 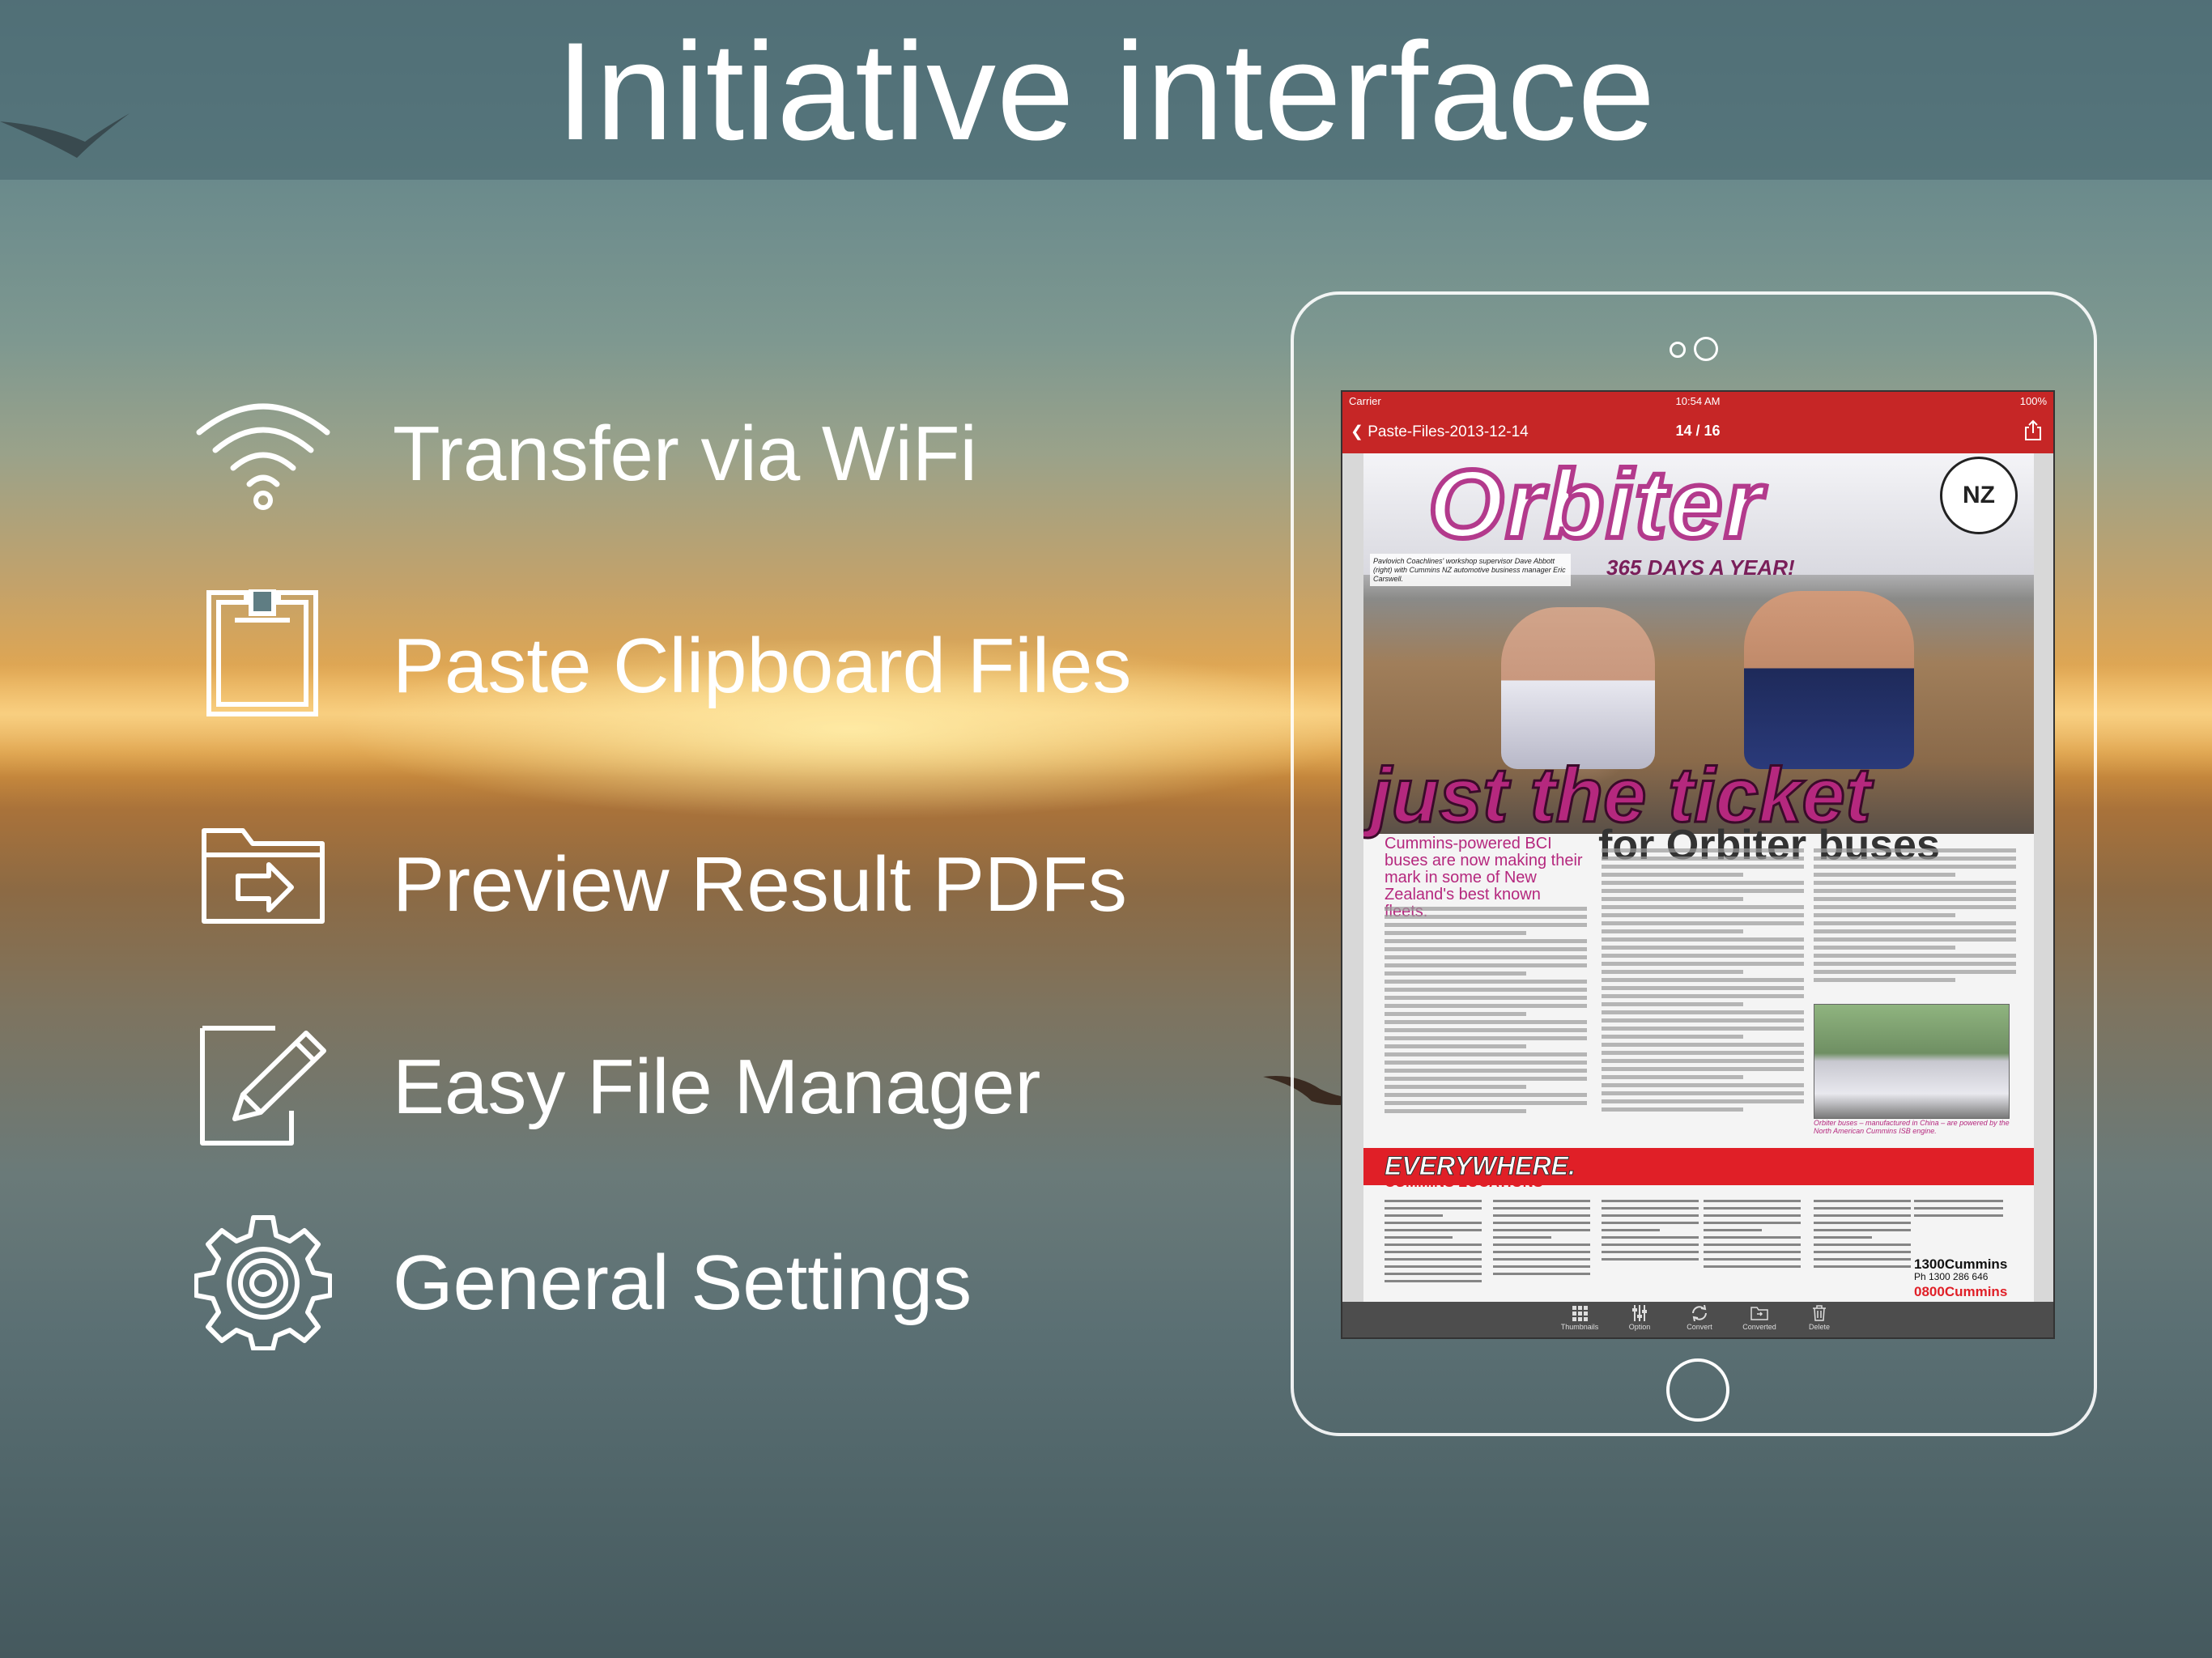 What do you see at coordinates (1464, 1182) in the screenshot?
I see `banner-subtitle: CUMMINS LOCATIONS` at bounding box center [1464, 1182].